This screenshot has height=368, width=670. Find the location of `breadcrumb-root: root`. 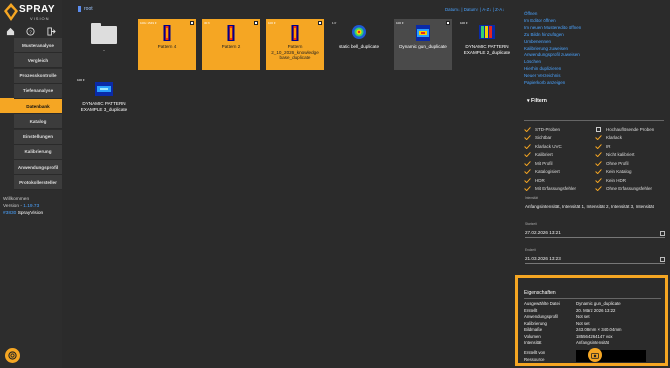

breadcrumb-root: root is located at coordinates (88, 9).